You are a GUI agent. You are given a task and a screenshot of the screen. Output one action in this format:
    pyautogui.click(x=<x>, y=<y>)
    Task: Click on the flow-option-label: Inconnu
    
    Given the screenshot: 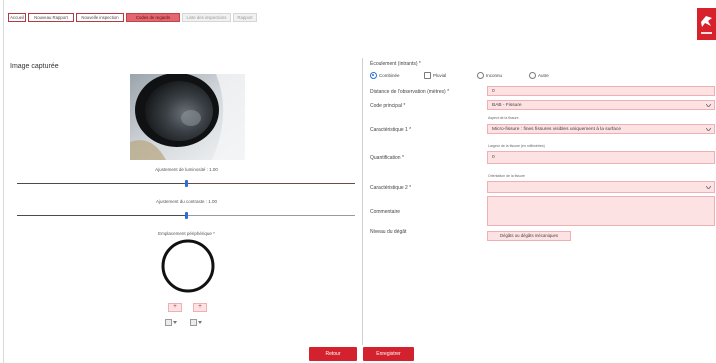 What is the action you would take?
    pyautogui.click(x=494, y=75)
    